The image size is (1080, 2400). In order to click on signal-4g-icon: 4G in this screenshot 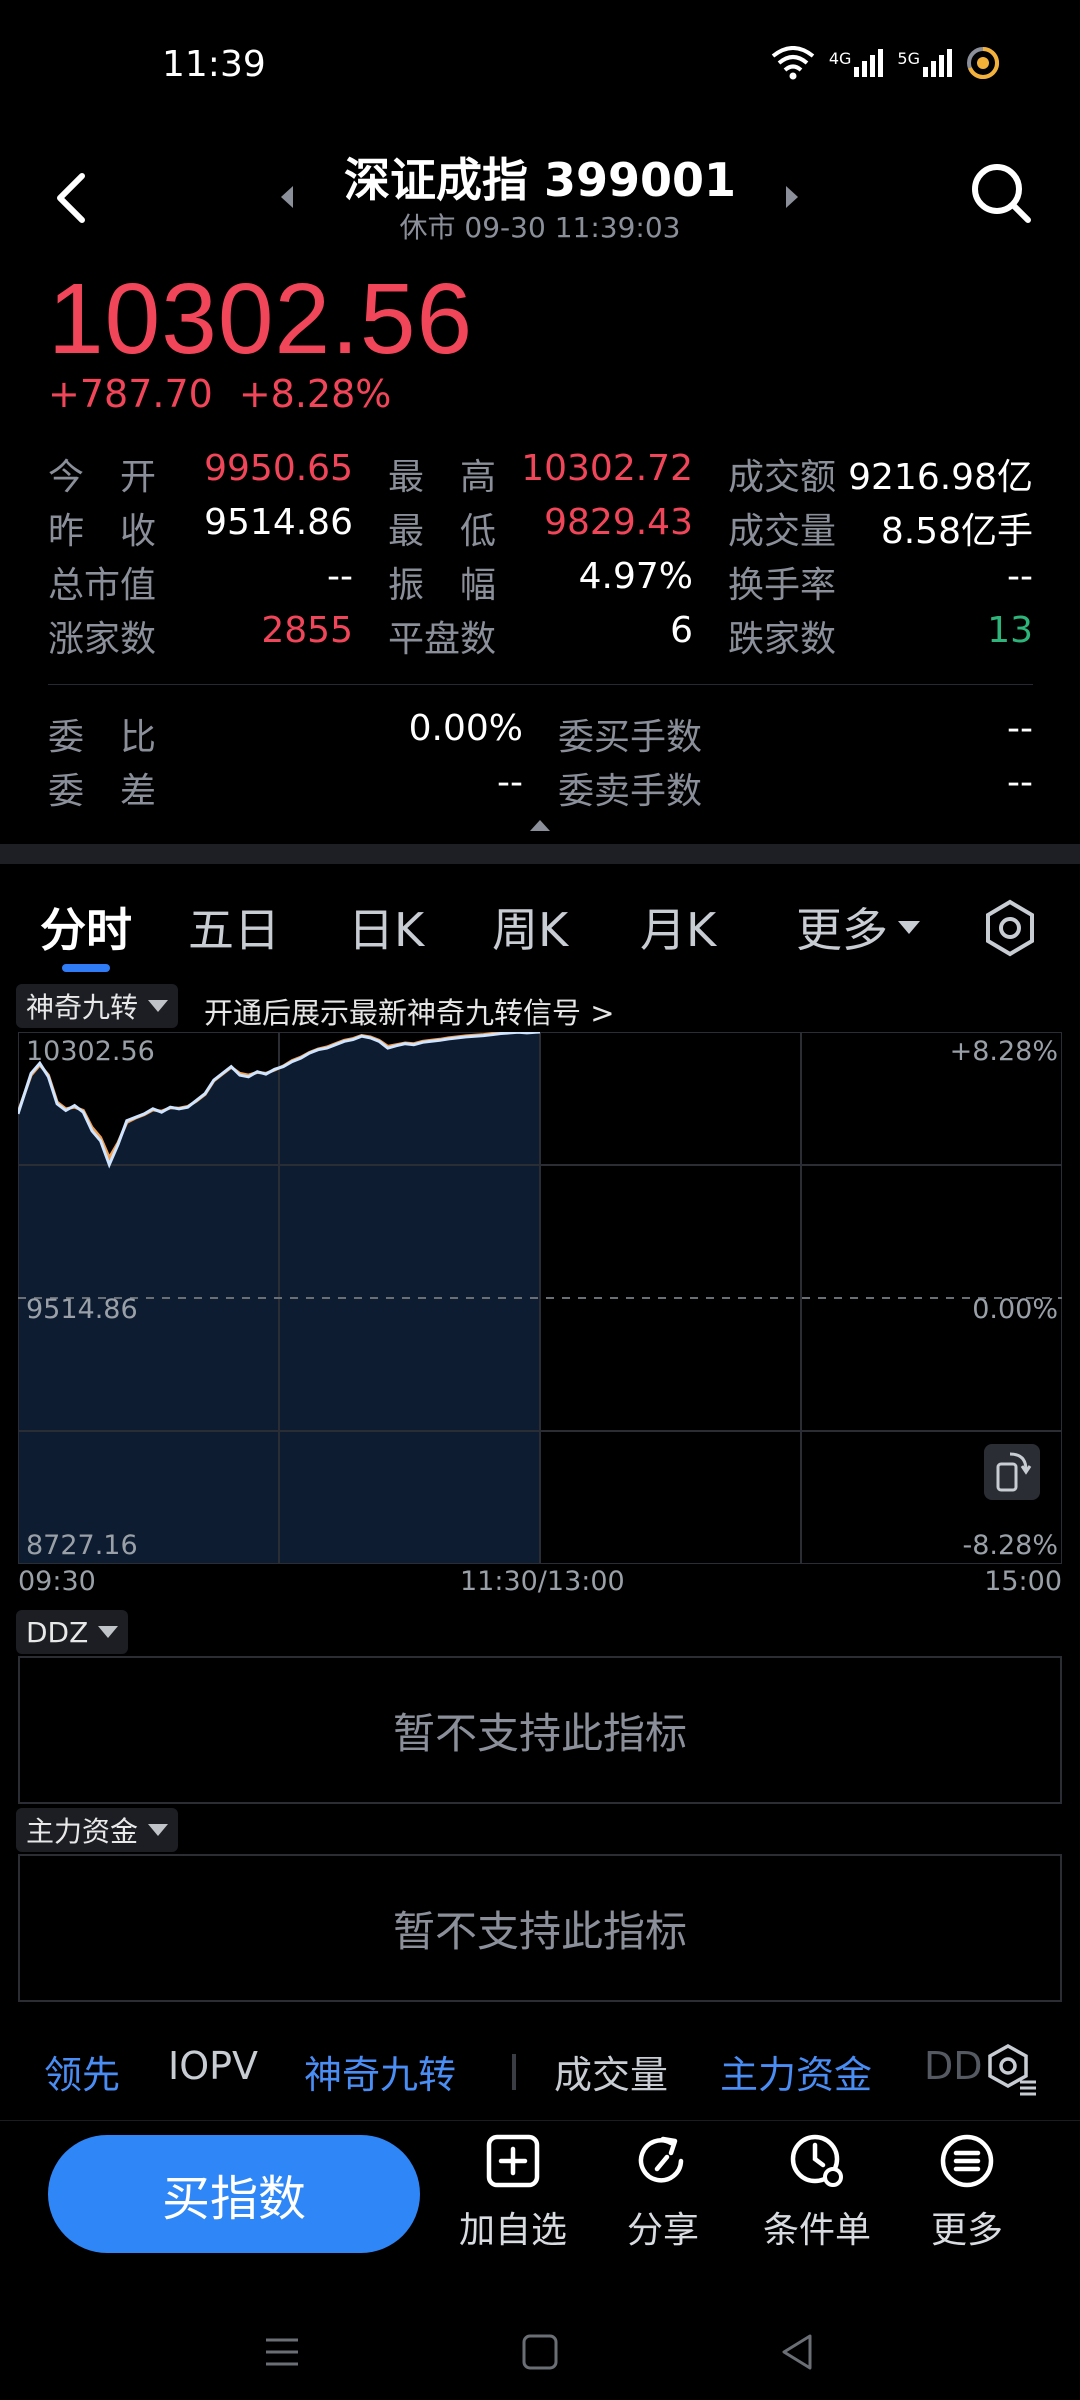, I will do `click(856, 63)`.